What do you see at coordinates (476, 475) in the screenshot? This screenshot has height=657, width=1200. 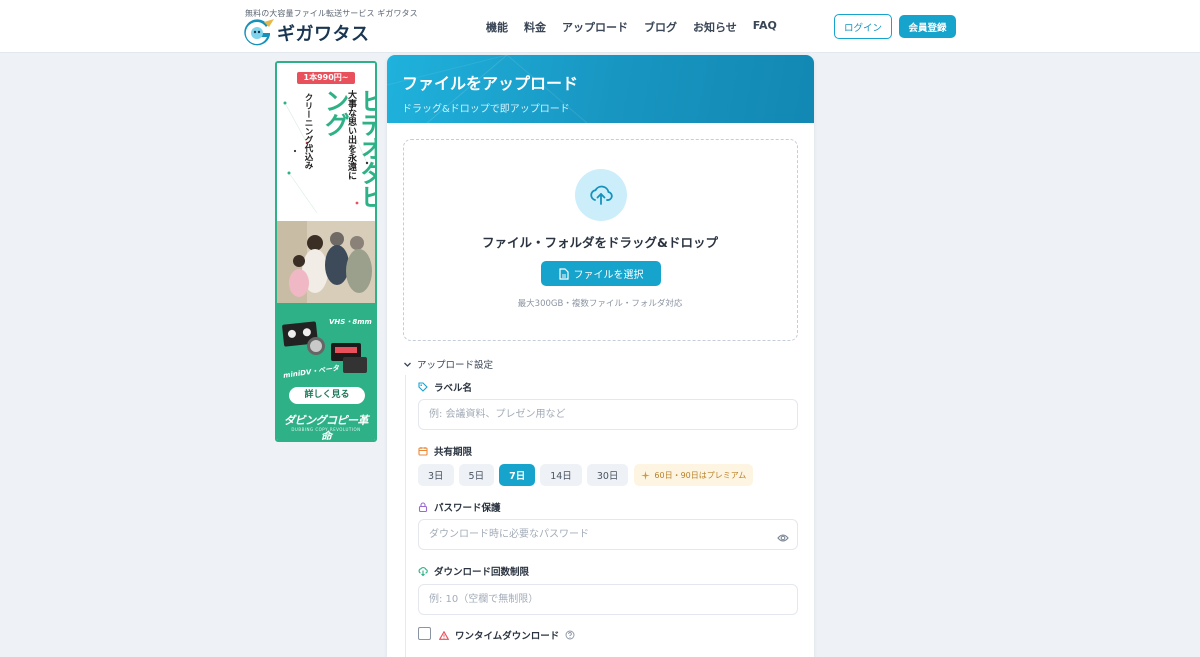 I see `period-option-5d: 5日` at bounding box center [476, 475].